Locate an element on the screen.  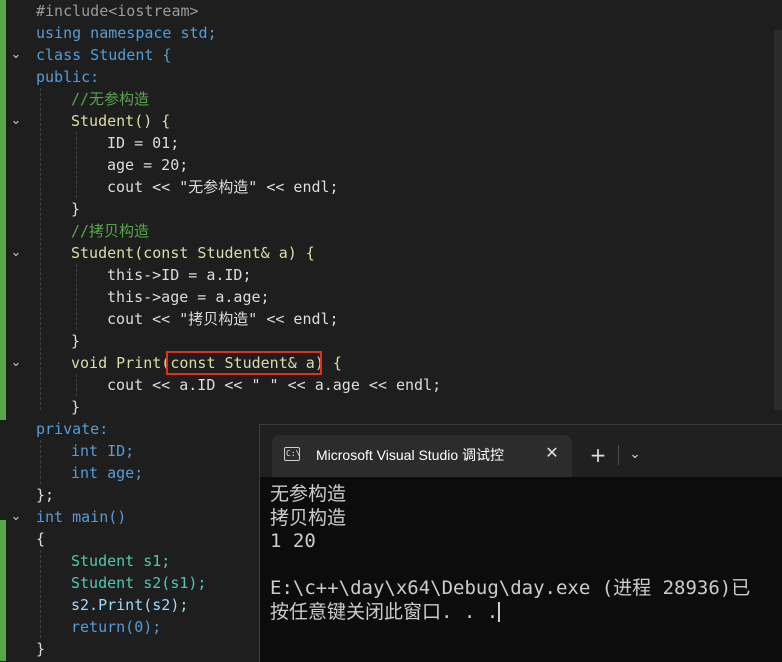
code-line-3: class Student { is located at coordinates (104, 55).